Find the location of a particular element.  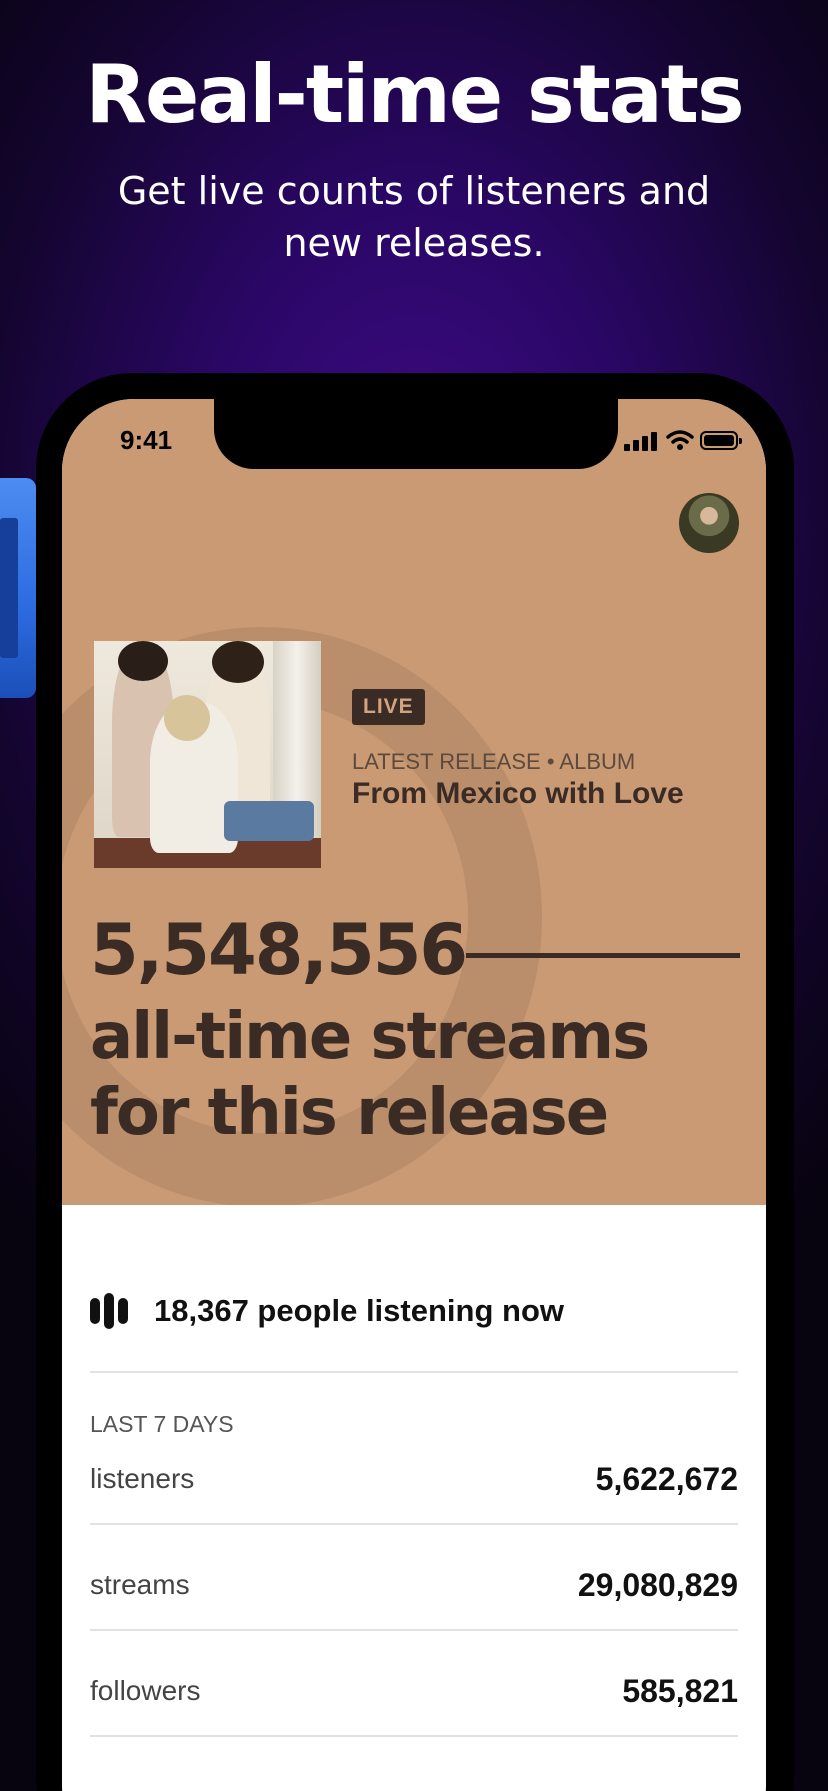

live-badge: LIVE is located at coordinates (388, 707).